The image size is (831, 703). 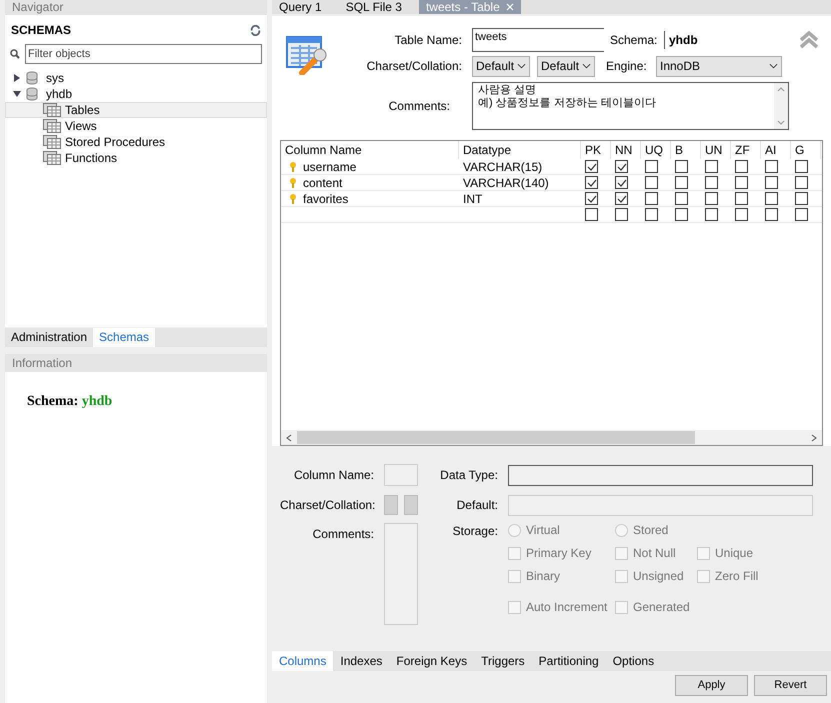 I want to click on option-label: Stored, so click(x=650, y=530).